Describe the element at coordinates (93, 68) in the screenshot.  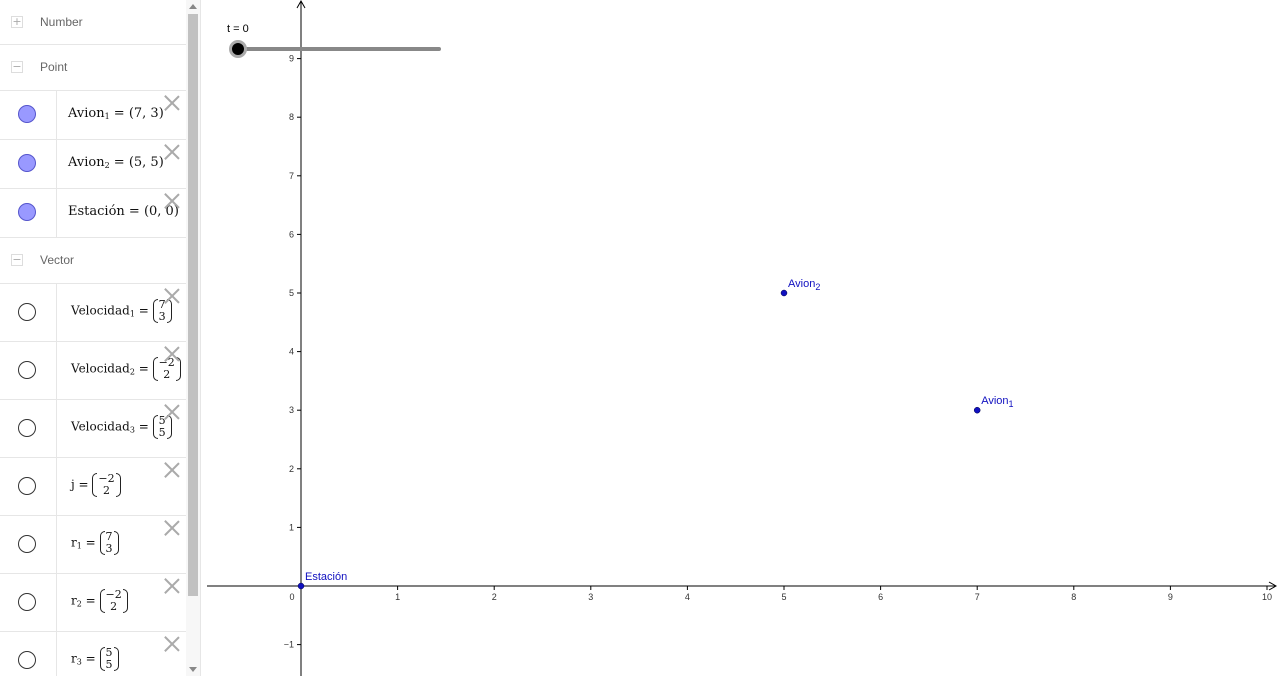
I see `category-point: − Point` at that location.